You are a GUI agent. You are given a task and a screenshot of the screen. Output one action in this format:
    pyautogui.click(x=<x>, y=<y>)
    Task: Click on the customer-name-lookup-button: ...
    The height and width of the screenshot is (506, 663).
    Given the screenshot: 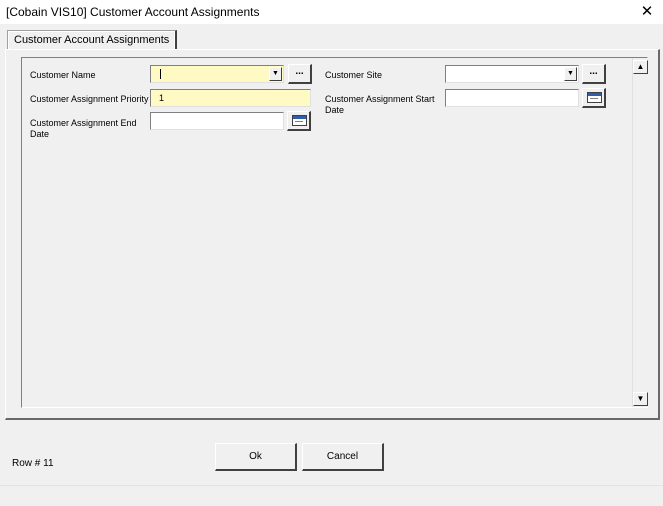 What is the action you would take?
    pyautogui.click(x=300, y=74)
    